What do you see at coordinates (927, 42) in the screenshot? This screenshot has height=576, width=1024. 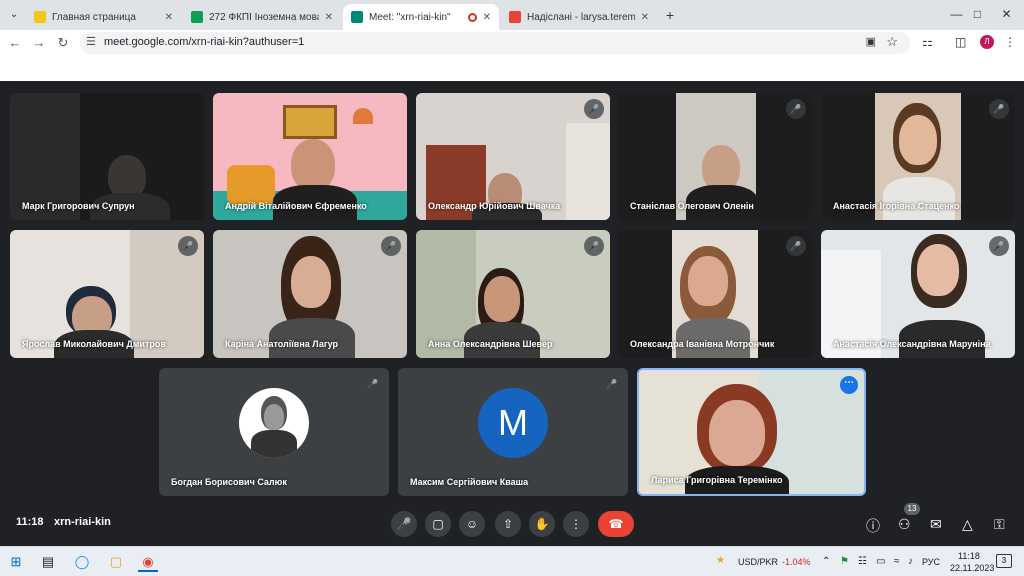 I see `extensions-icon: ⚏` at bounding box center [927, 42].